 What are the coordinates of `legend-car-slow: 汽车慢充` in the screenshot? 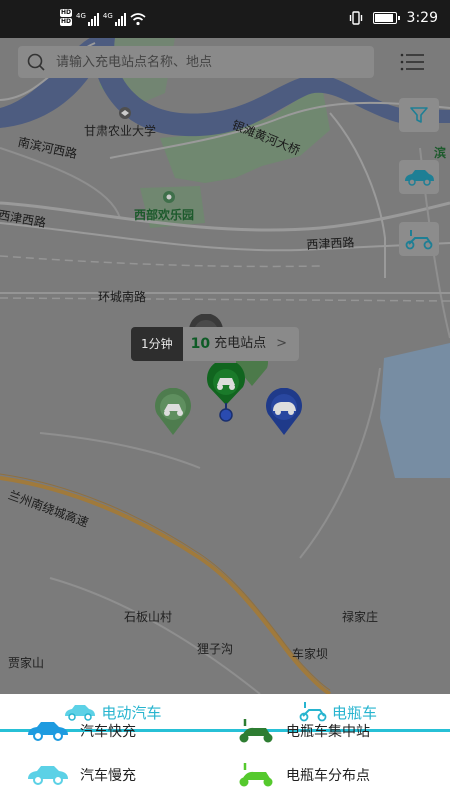 It's located at (81, 775).